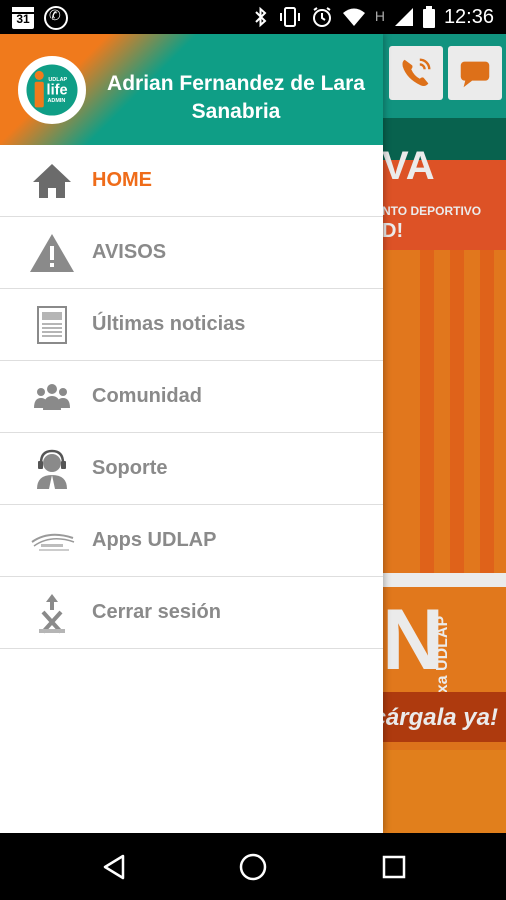 The height and width of the screenshot is (900, 506). Describe the element at coordinates (130, 468) in the screenshot. I see `menu-item-label: Soporte` at that location.